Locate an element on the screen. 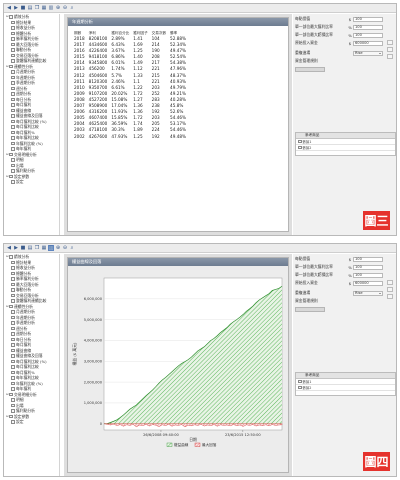  table-cell: 2010 is located at coordinates (79, 87).